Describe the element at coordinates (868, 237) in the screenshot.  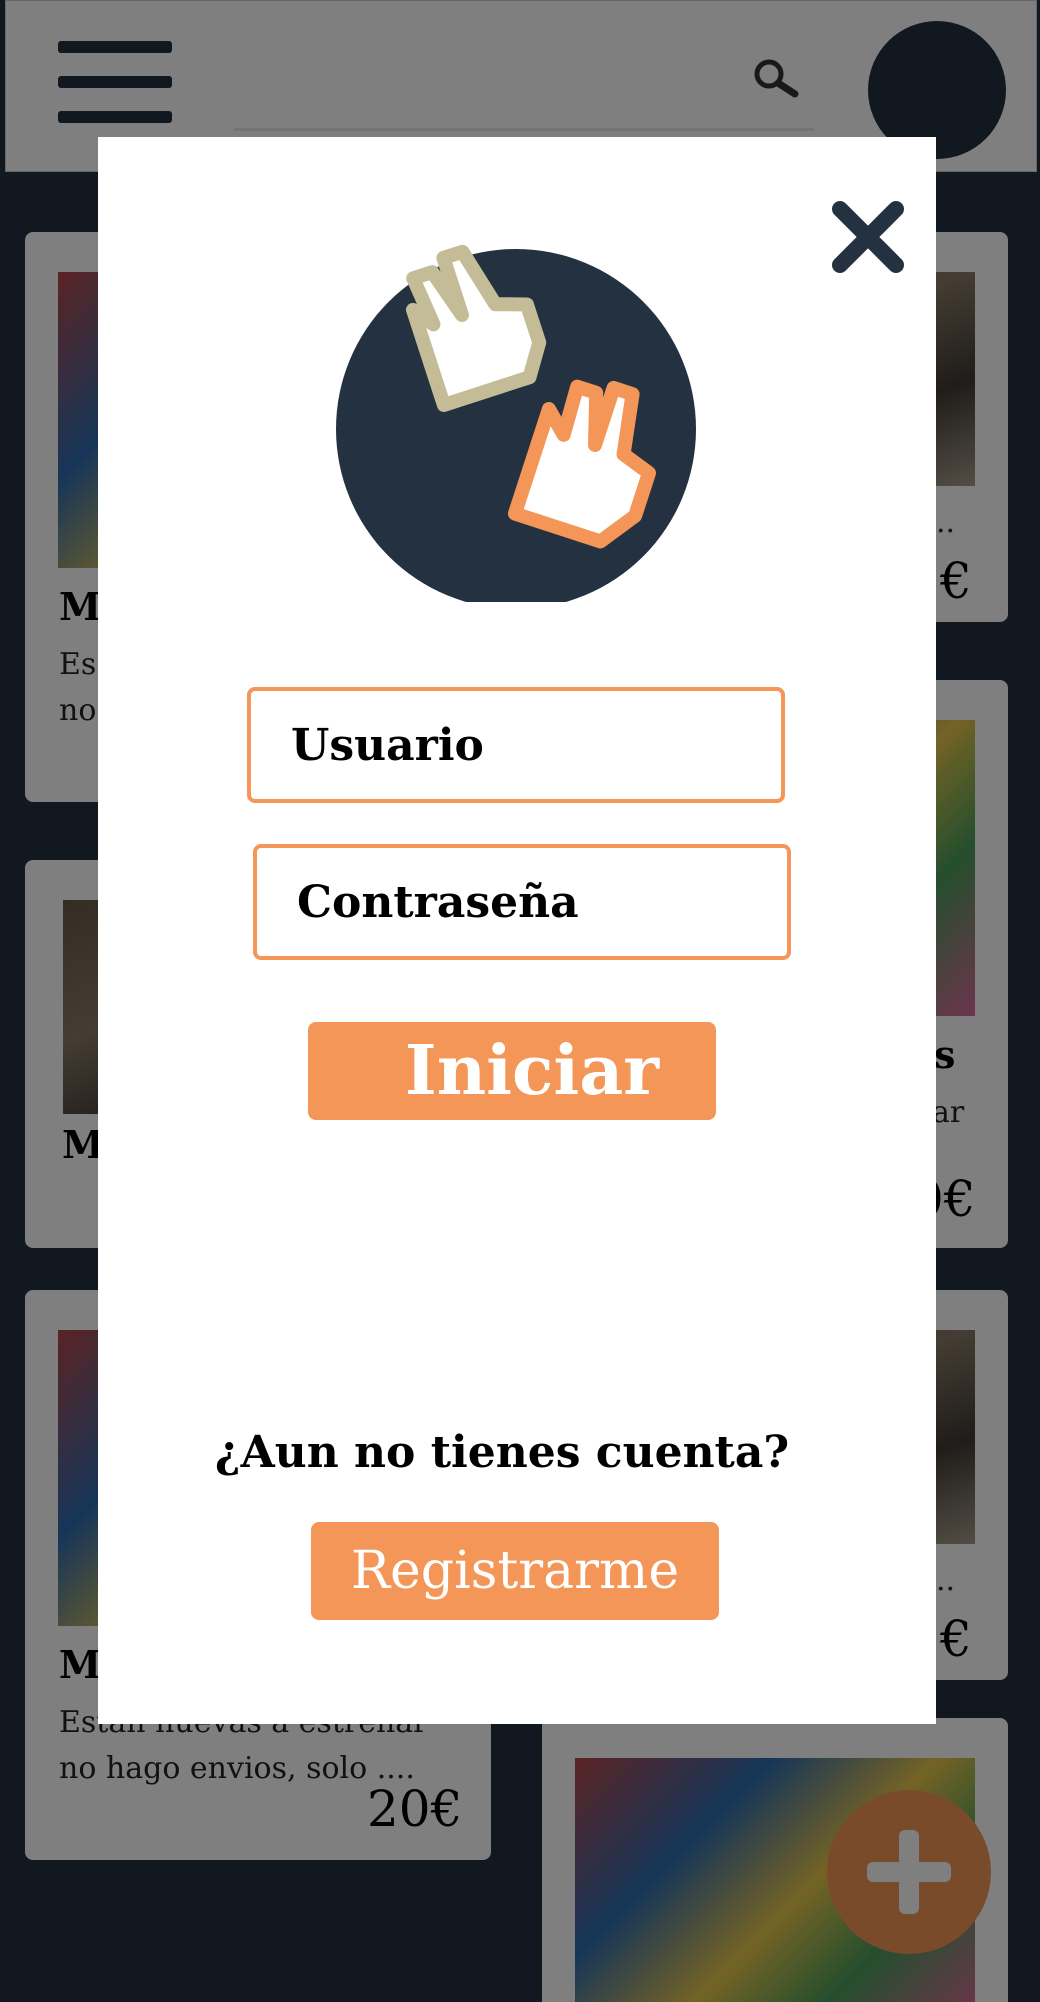
I see `close-icon` at that location.